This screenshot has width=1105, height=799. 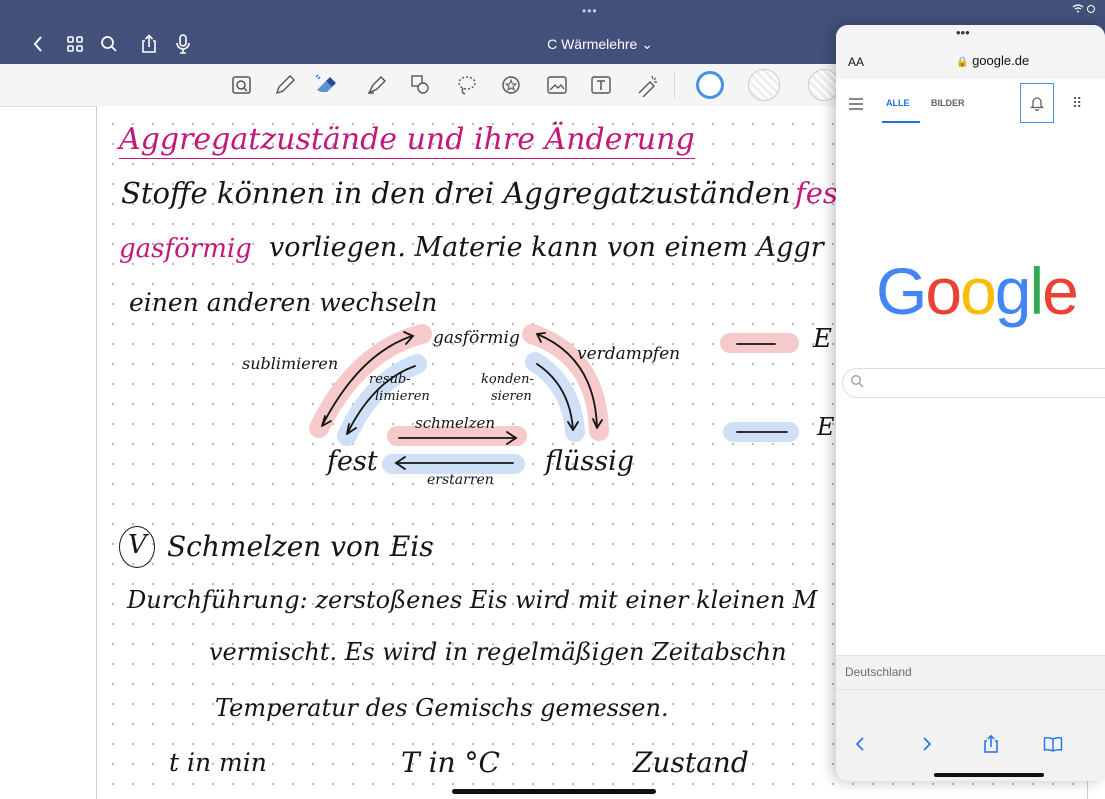 What do you see at coordinates (826, 427) in the screenshot?
I see `legend-label-2: E` at bounding box center [826, 427].